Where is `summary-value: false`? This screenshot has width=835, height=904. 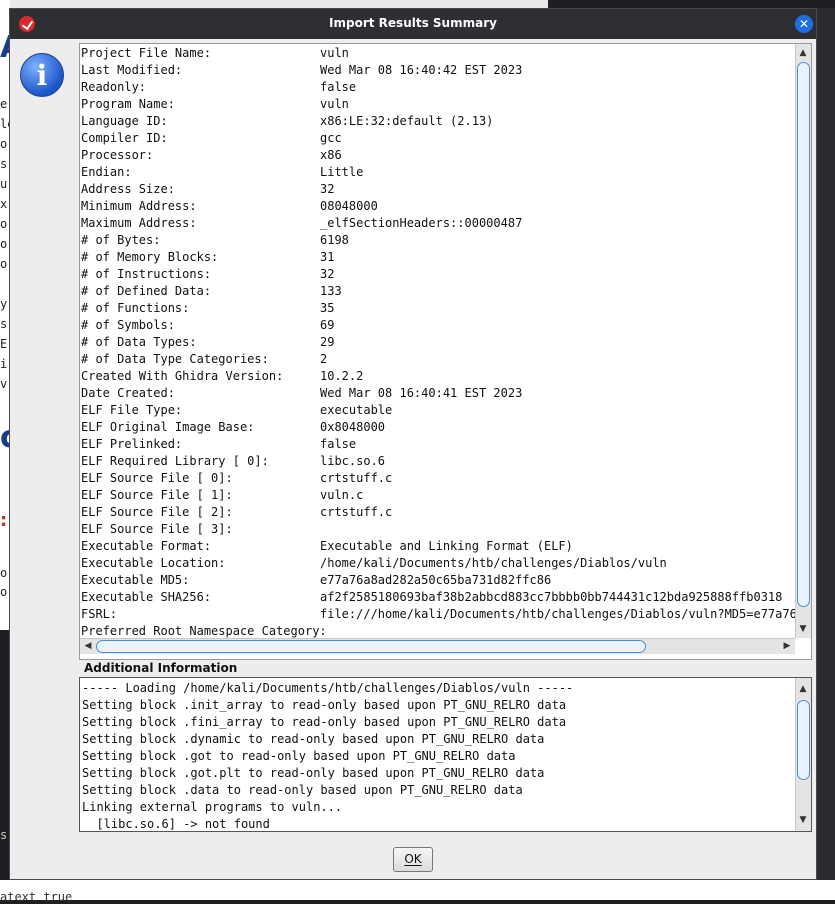
summary-value: false is located at coordinates (338, 444).